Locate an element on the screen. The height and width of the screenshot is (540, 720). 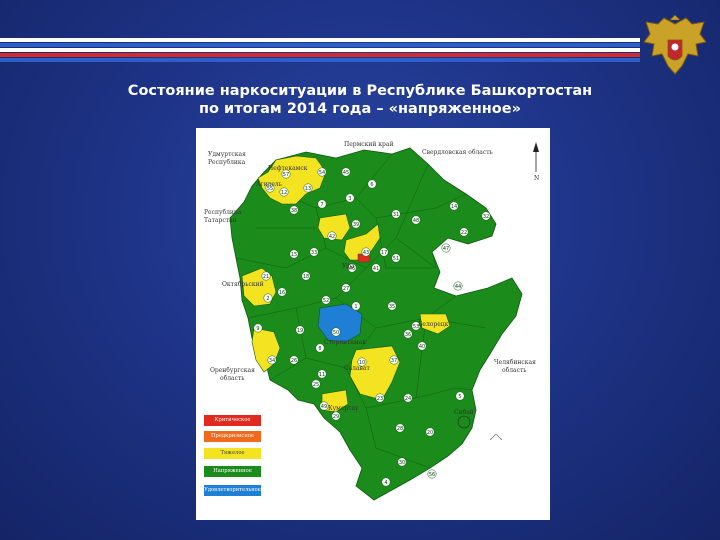
legend-tense-label: Напряженное is located at coordinates (232, 471).